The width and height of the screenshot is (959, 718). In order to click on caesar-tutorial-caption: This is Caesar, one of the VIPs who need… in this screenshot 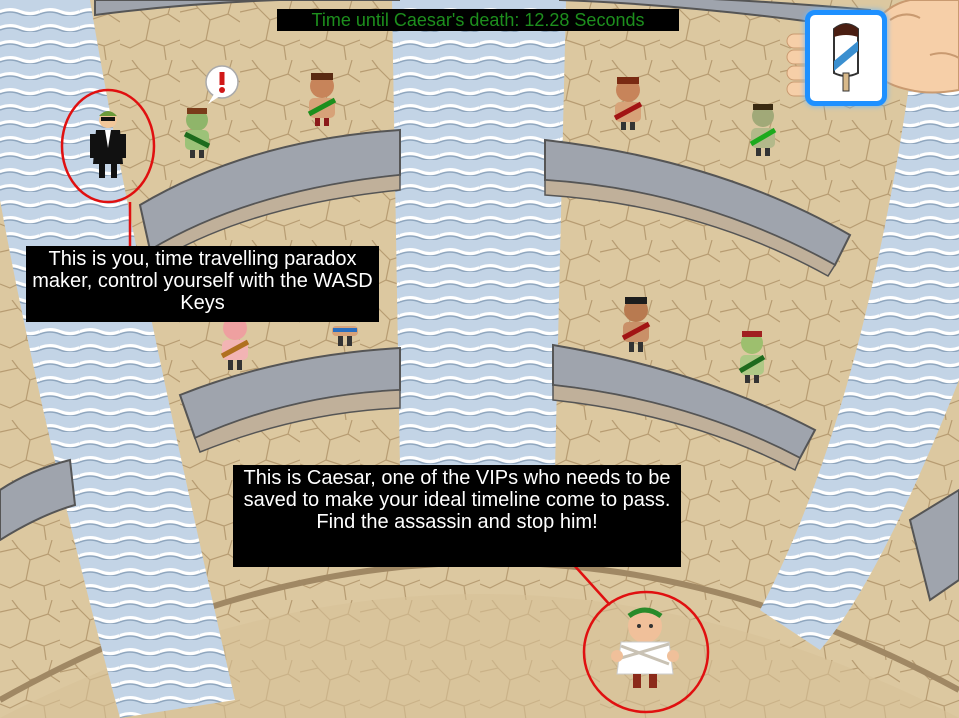, I will do `click(457, 516)`.